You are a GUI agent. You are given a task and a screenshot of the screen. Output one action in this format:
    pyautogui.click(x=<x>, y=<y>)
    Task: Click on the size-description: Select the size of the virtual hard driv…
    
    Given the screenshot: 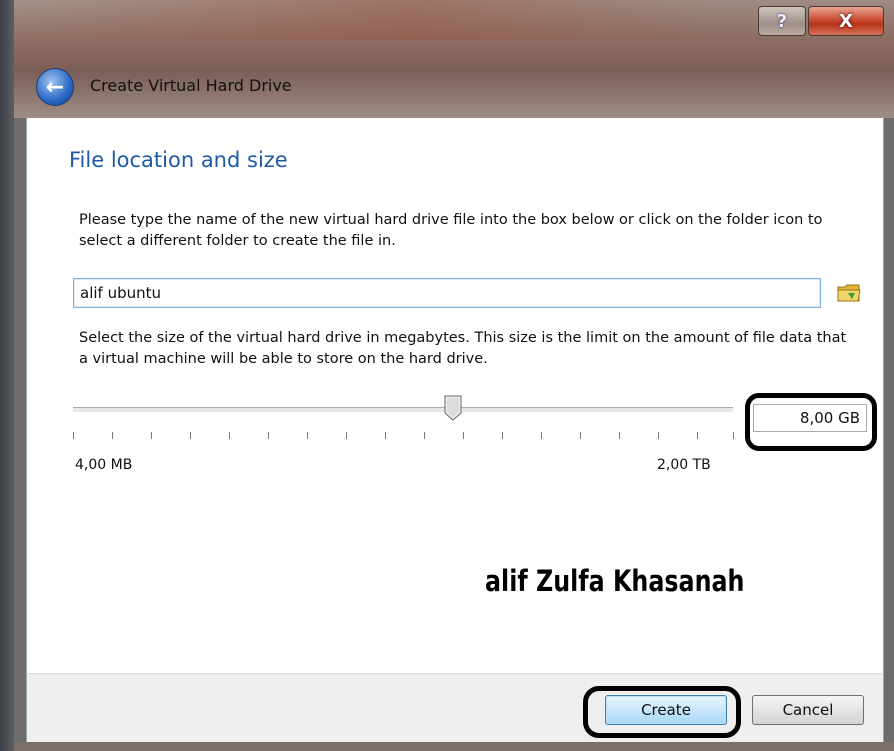 What is the action you would take?
    pyautogui.click(x=463, y=348)
    